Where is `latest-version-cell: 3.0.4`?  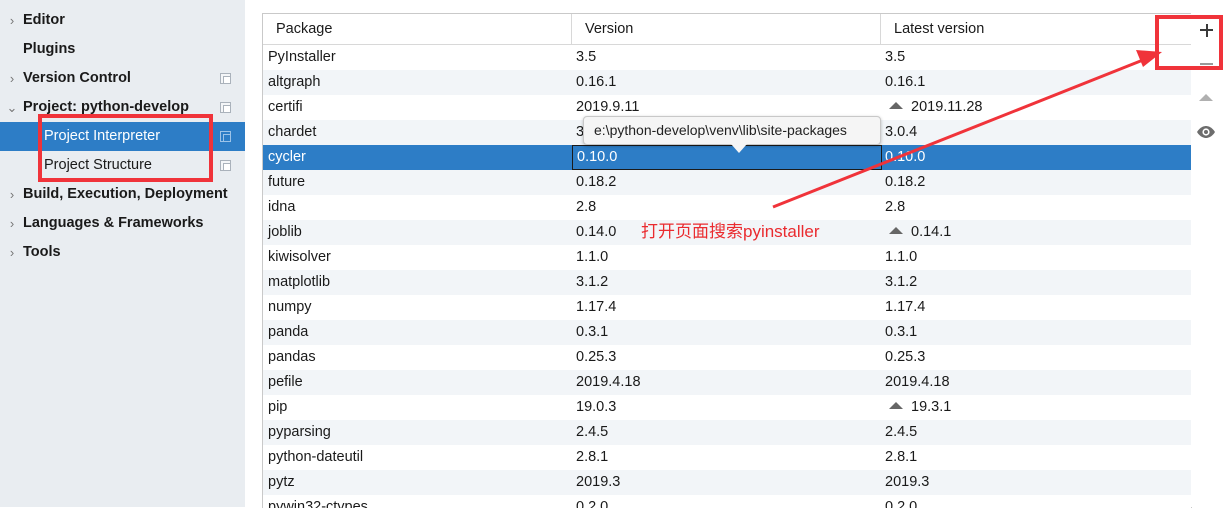 latest-version-cell: 3.0.4 is located at coordinates (901, 132).